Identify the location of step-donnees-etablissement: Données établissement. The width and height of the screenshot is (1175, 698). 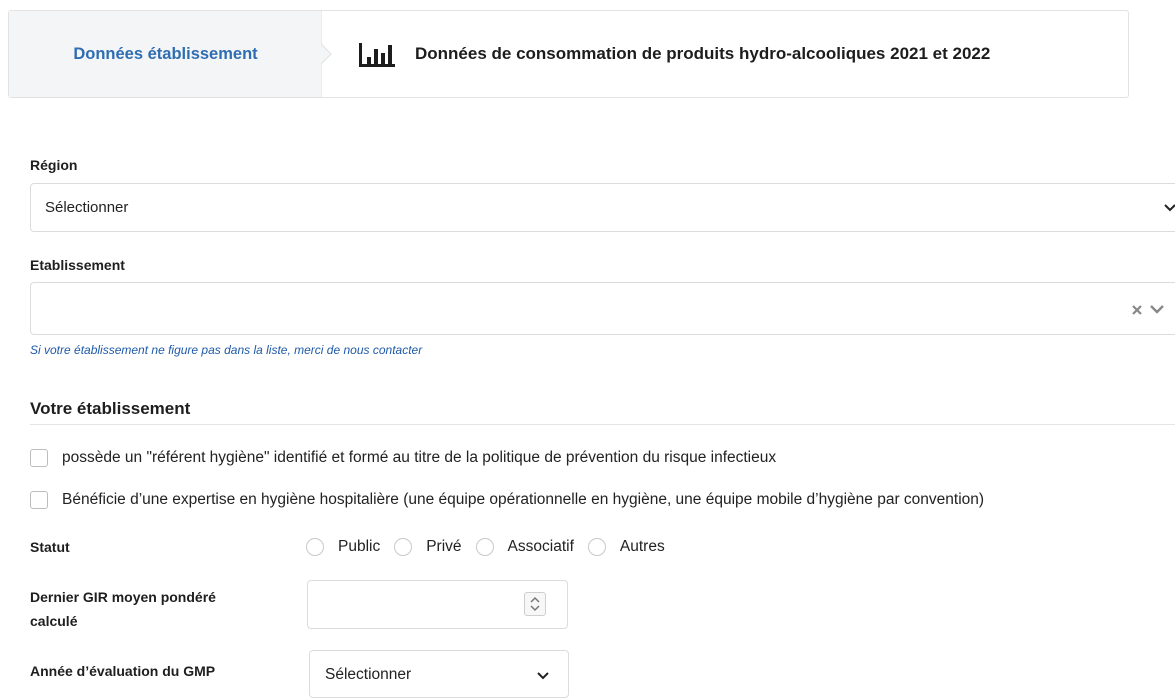
(165, 54).